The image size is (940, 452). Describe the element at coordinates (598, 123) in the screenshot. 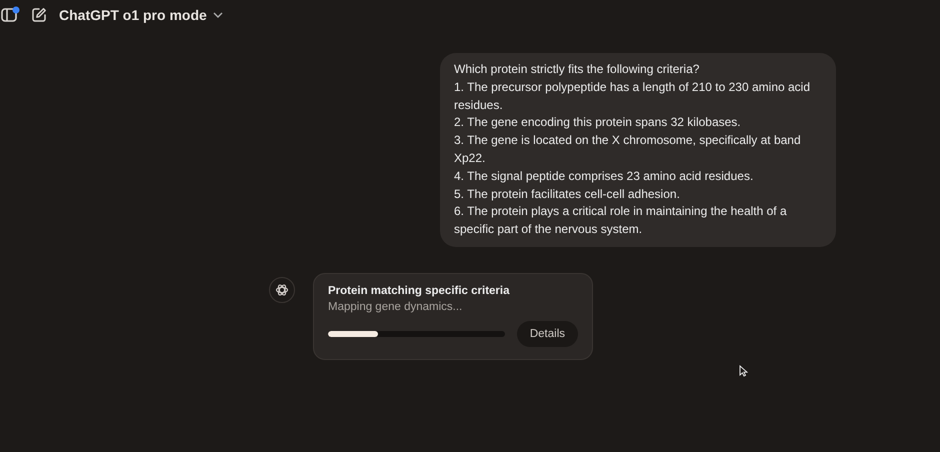

I see `message-line: 2. The gene encoding this protein spans 32 kilobases.` at that location.